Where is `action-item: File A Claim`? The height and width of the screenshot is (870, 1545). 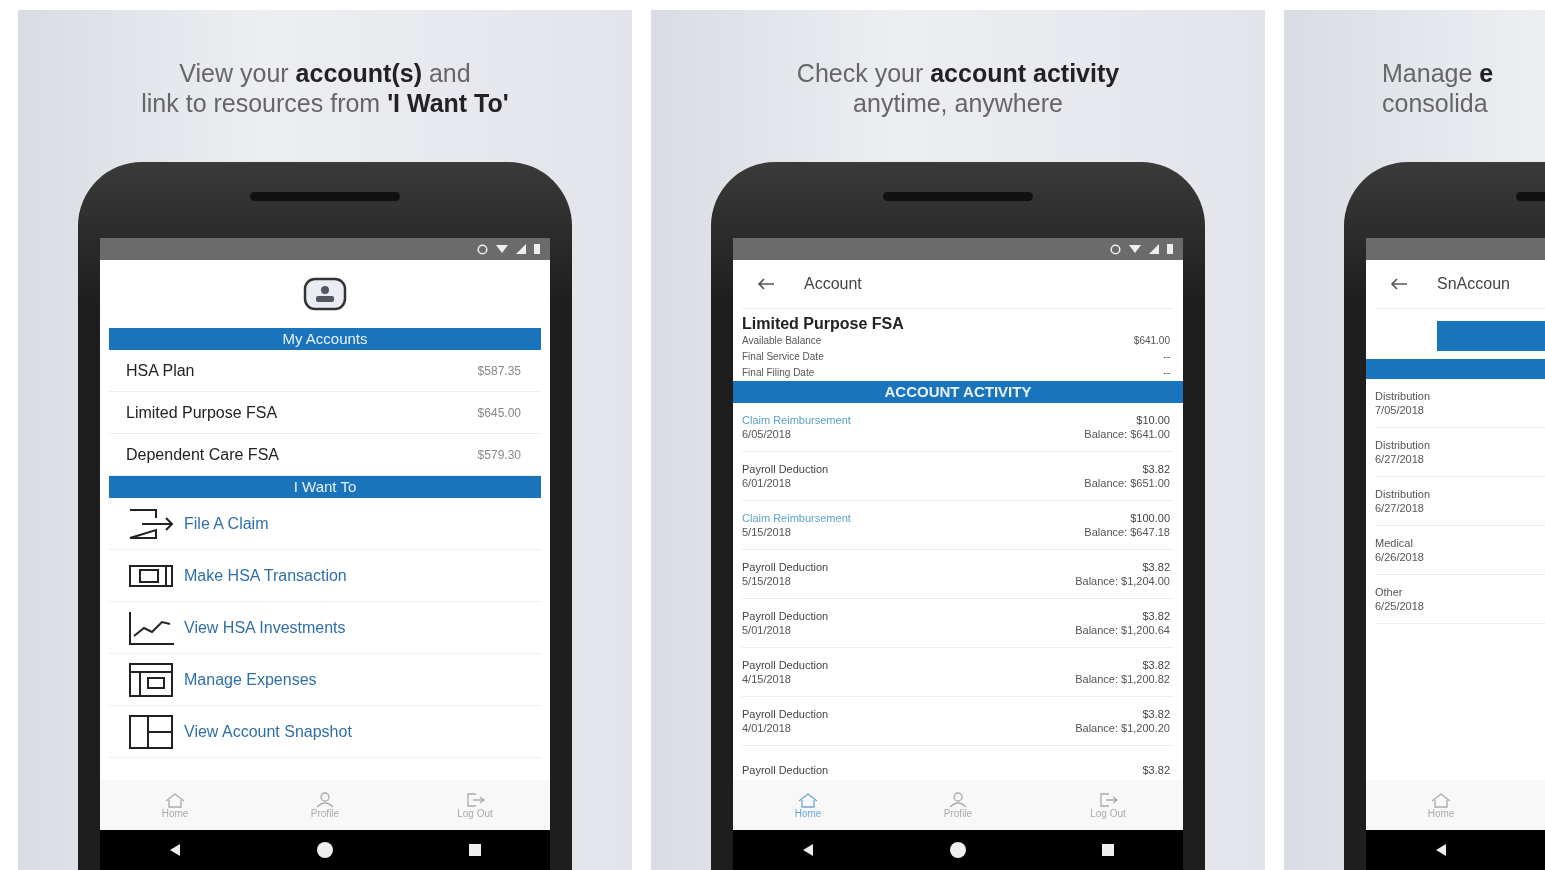 action-item: File A Claim is located at coordinates (325, 524).